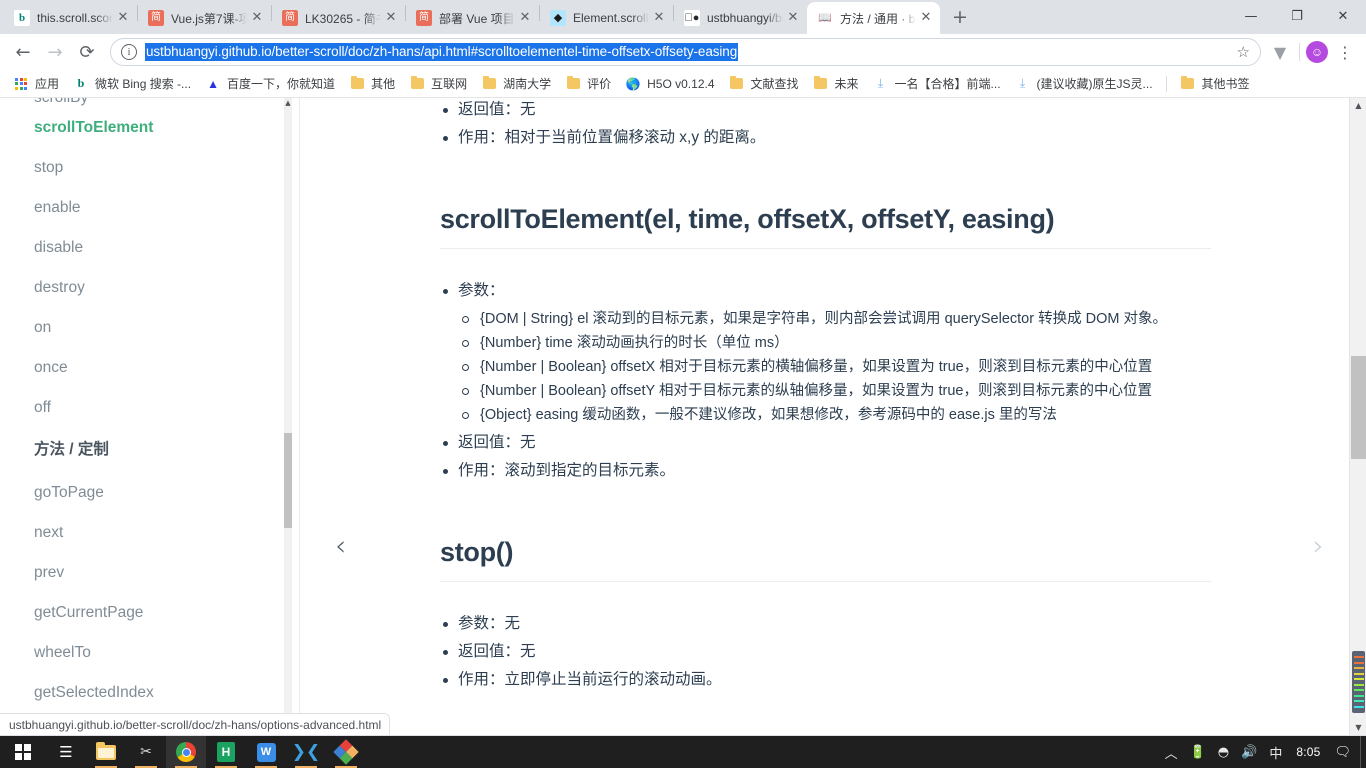 The height and width of the screenshot is (768, 1366). Describe the element at coordinates (70, 18) in the screenshot. I see `tab-this-scroll-scorllto: b this.scroll.scorllTo ✕` at that location.